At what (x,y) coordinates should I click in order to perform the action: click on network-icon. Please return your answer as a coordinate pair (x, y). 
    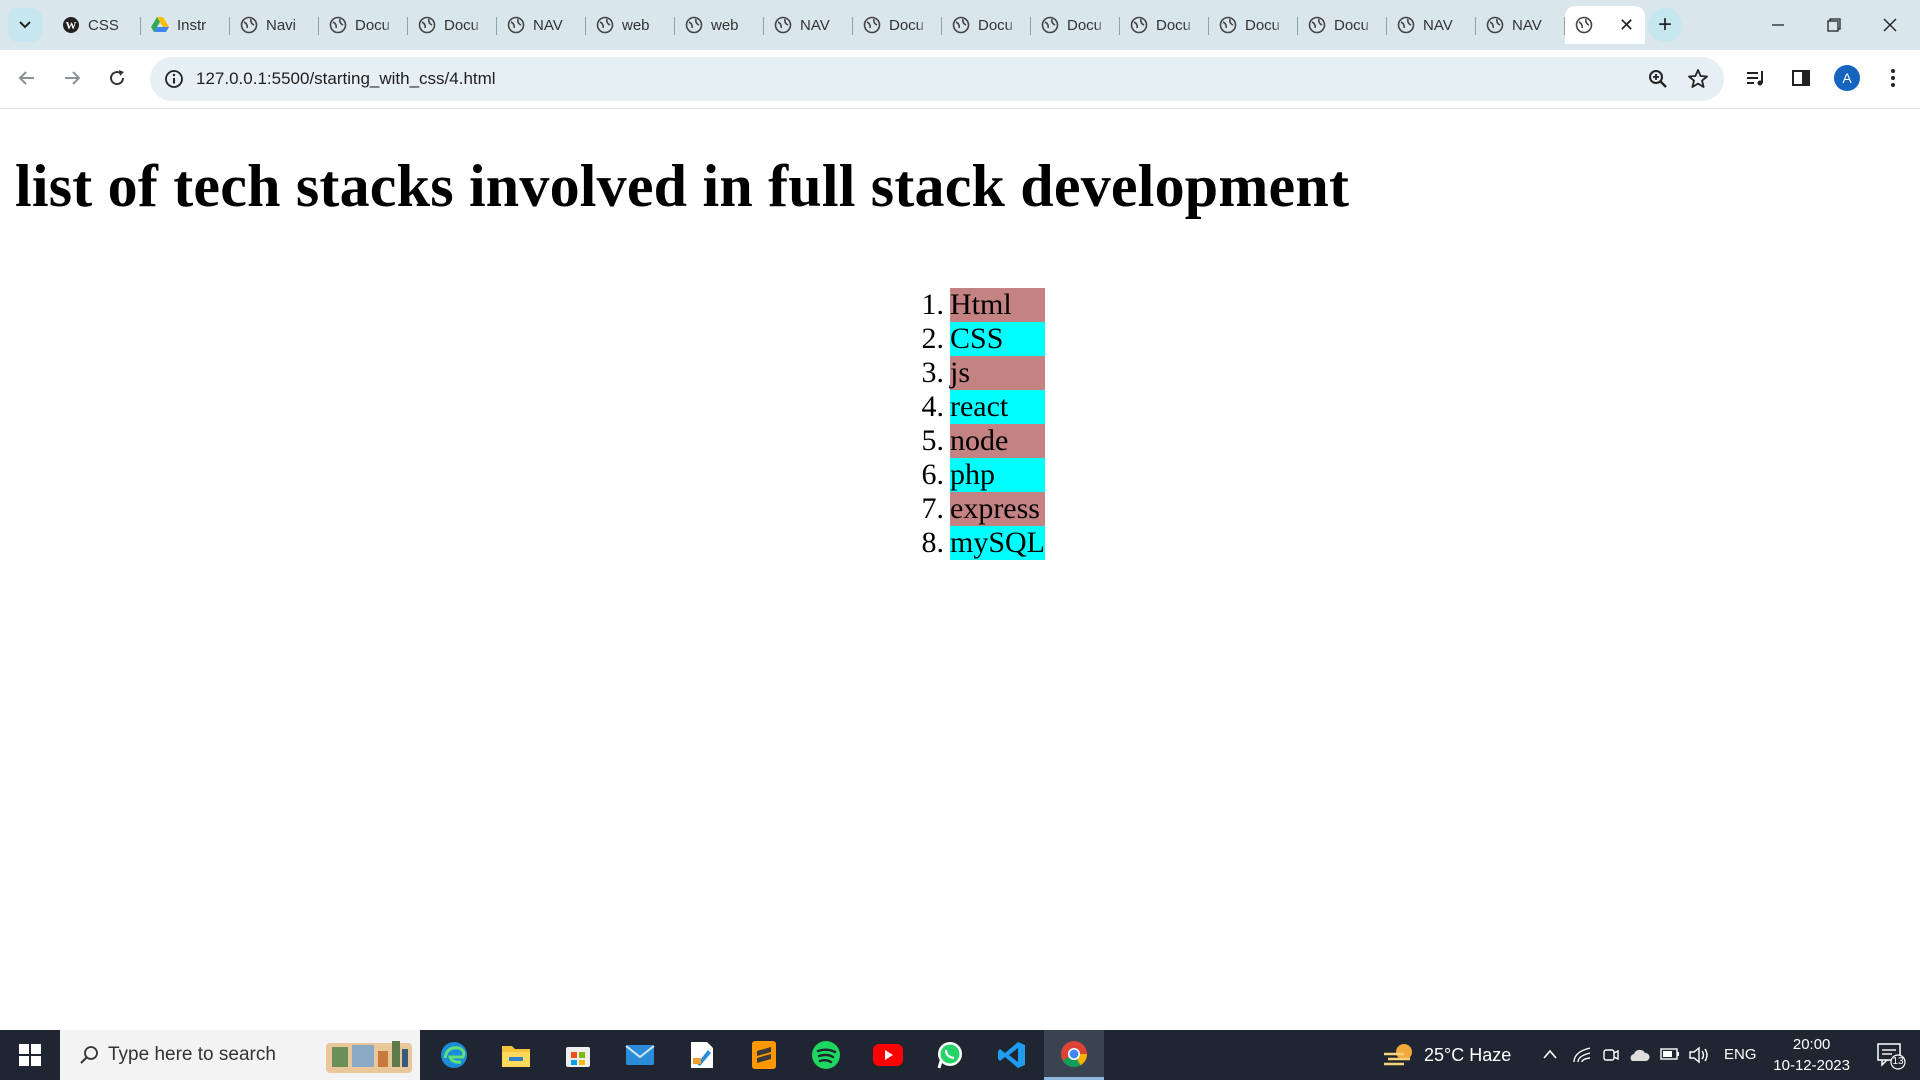
    Looking at the image, I should click on (1582, 1055).